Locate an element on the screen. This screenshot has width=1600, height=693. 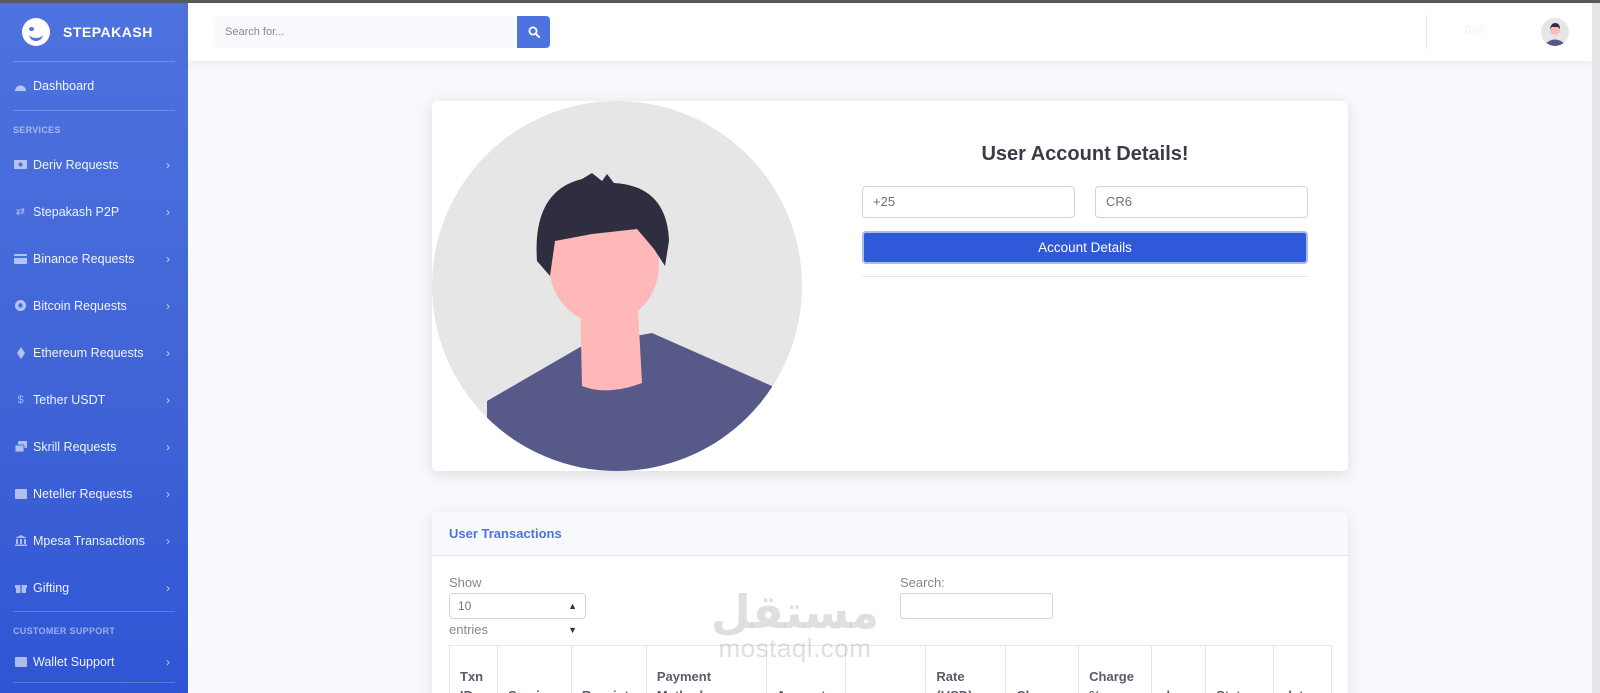
transactions-title: User Transactions is located at coordinates (505, 533).